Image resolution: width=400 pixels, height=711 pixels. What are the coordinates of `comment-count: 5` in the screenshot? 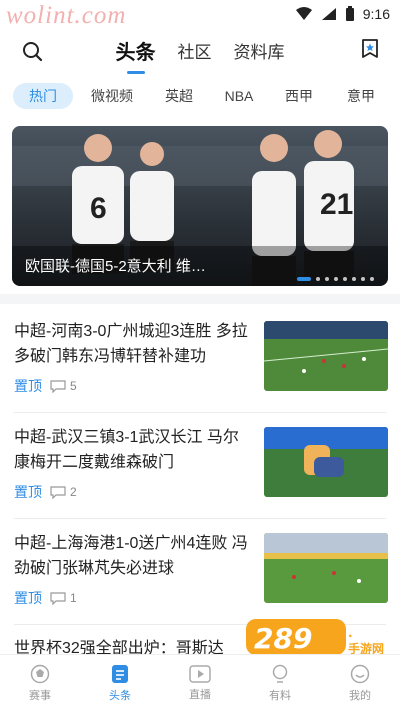 It's located at (73, 386).